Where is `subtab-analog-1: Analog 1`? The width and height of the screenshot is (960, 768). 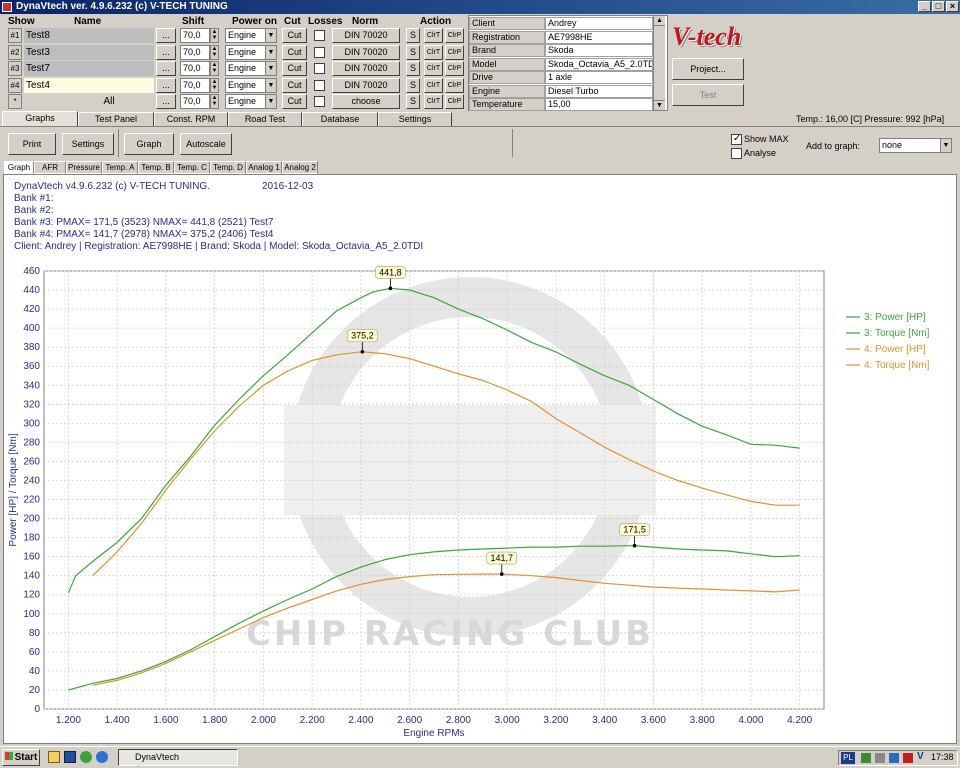
subtab-analog-1: Analog 1 is located at coordinates (264, 167).